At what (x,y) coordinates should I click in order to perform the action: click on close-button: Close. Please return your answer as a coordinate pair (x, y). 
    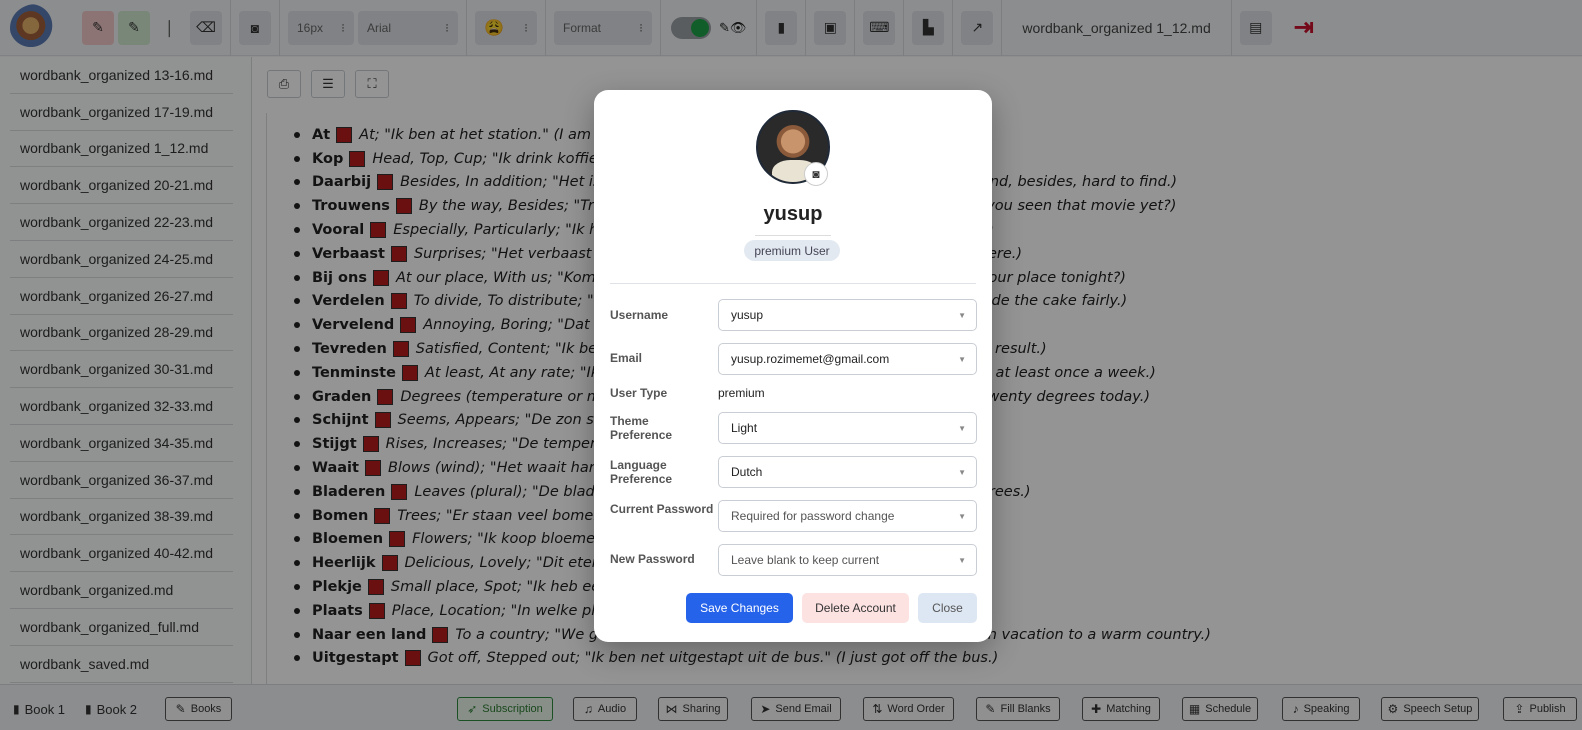
    Looking at the image, I should click on (947, 608).